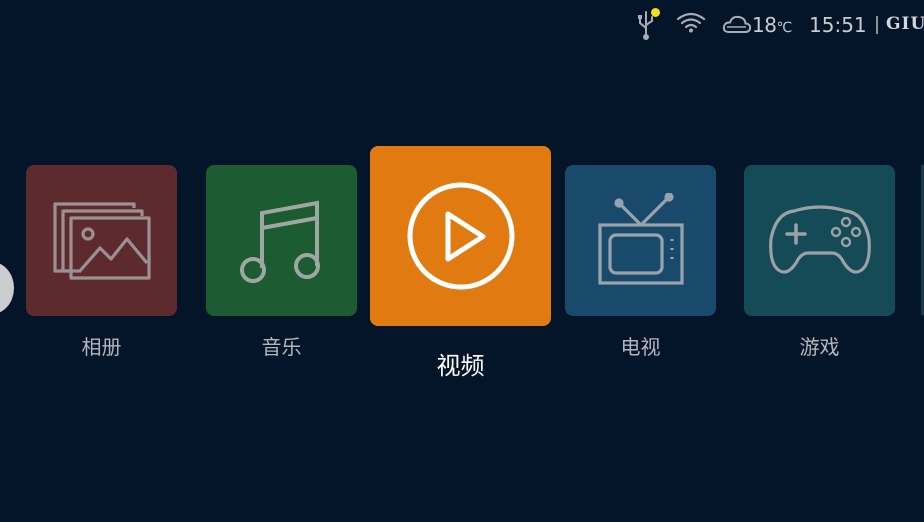 The image size is (924, 522). I want to click on tile-label-video: 视频, so click(460, 366).